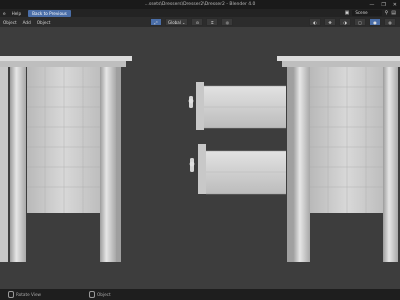  I want to click on xray-icon: ▢, so click(360, 22).